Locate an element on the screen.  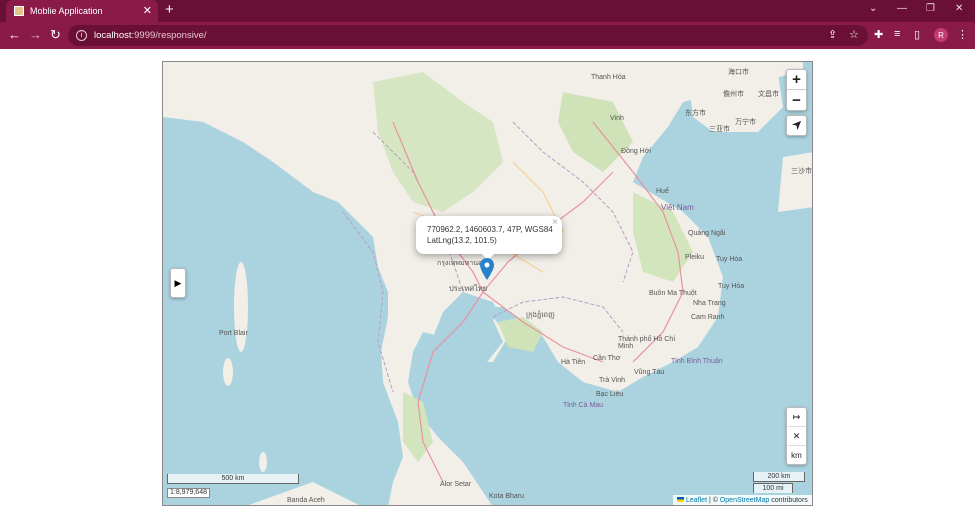
map-attribution: Leaflet | © OpenStreetMap contributors is located at coordinates (742, 500).